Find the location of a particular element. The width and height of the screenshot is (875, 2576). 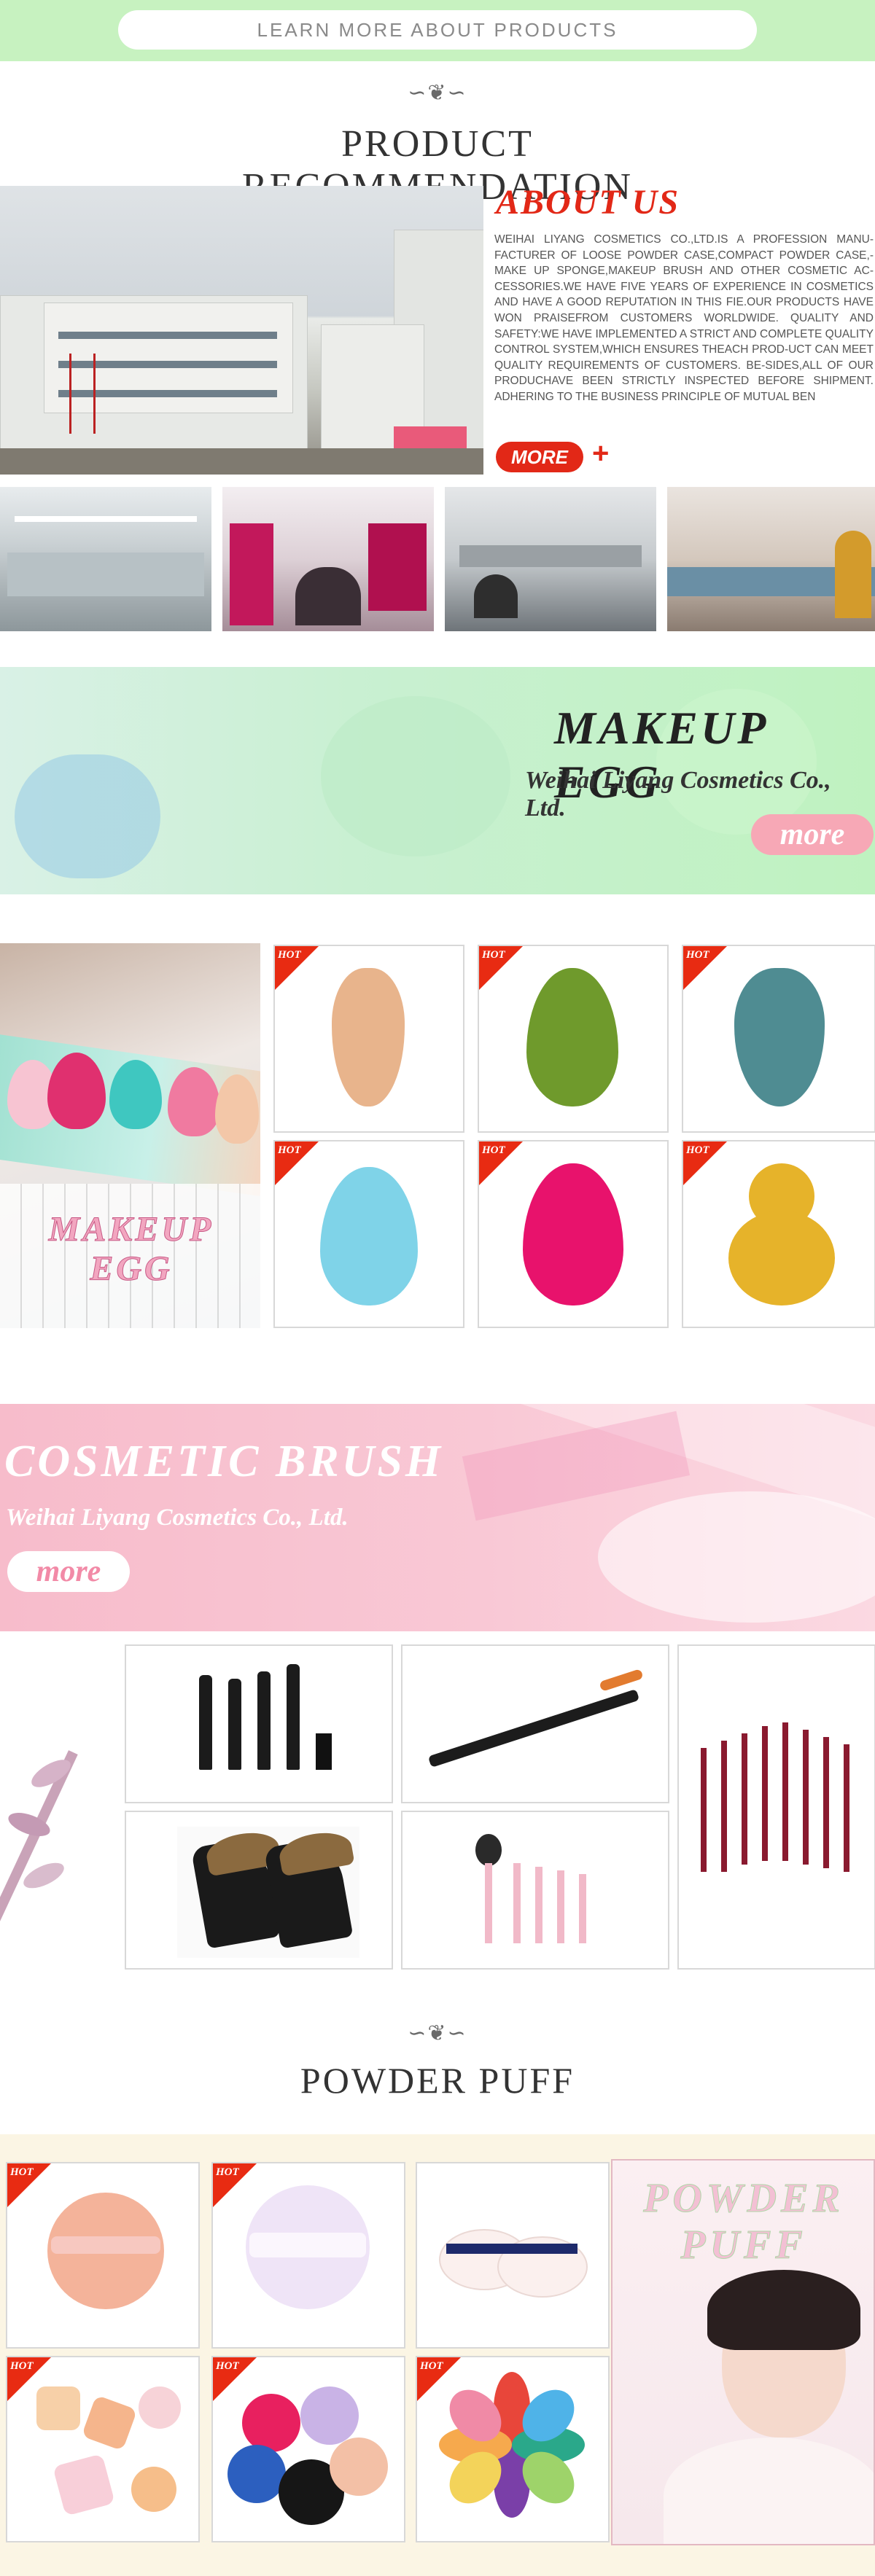

product-card-egg-2: HOT is located at coordinates (573, 1039).